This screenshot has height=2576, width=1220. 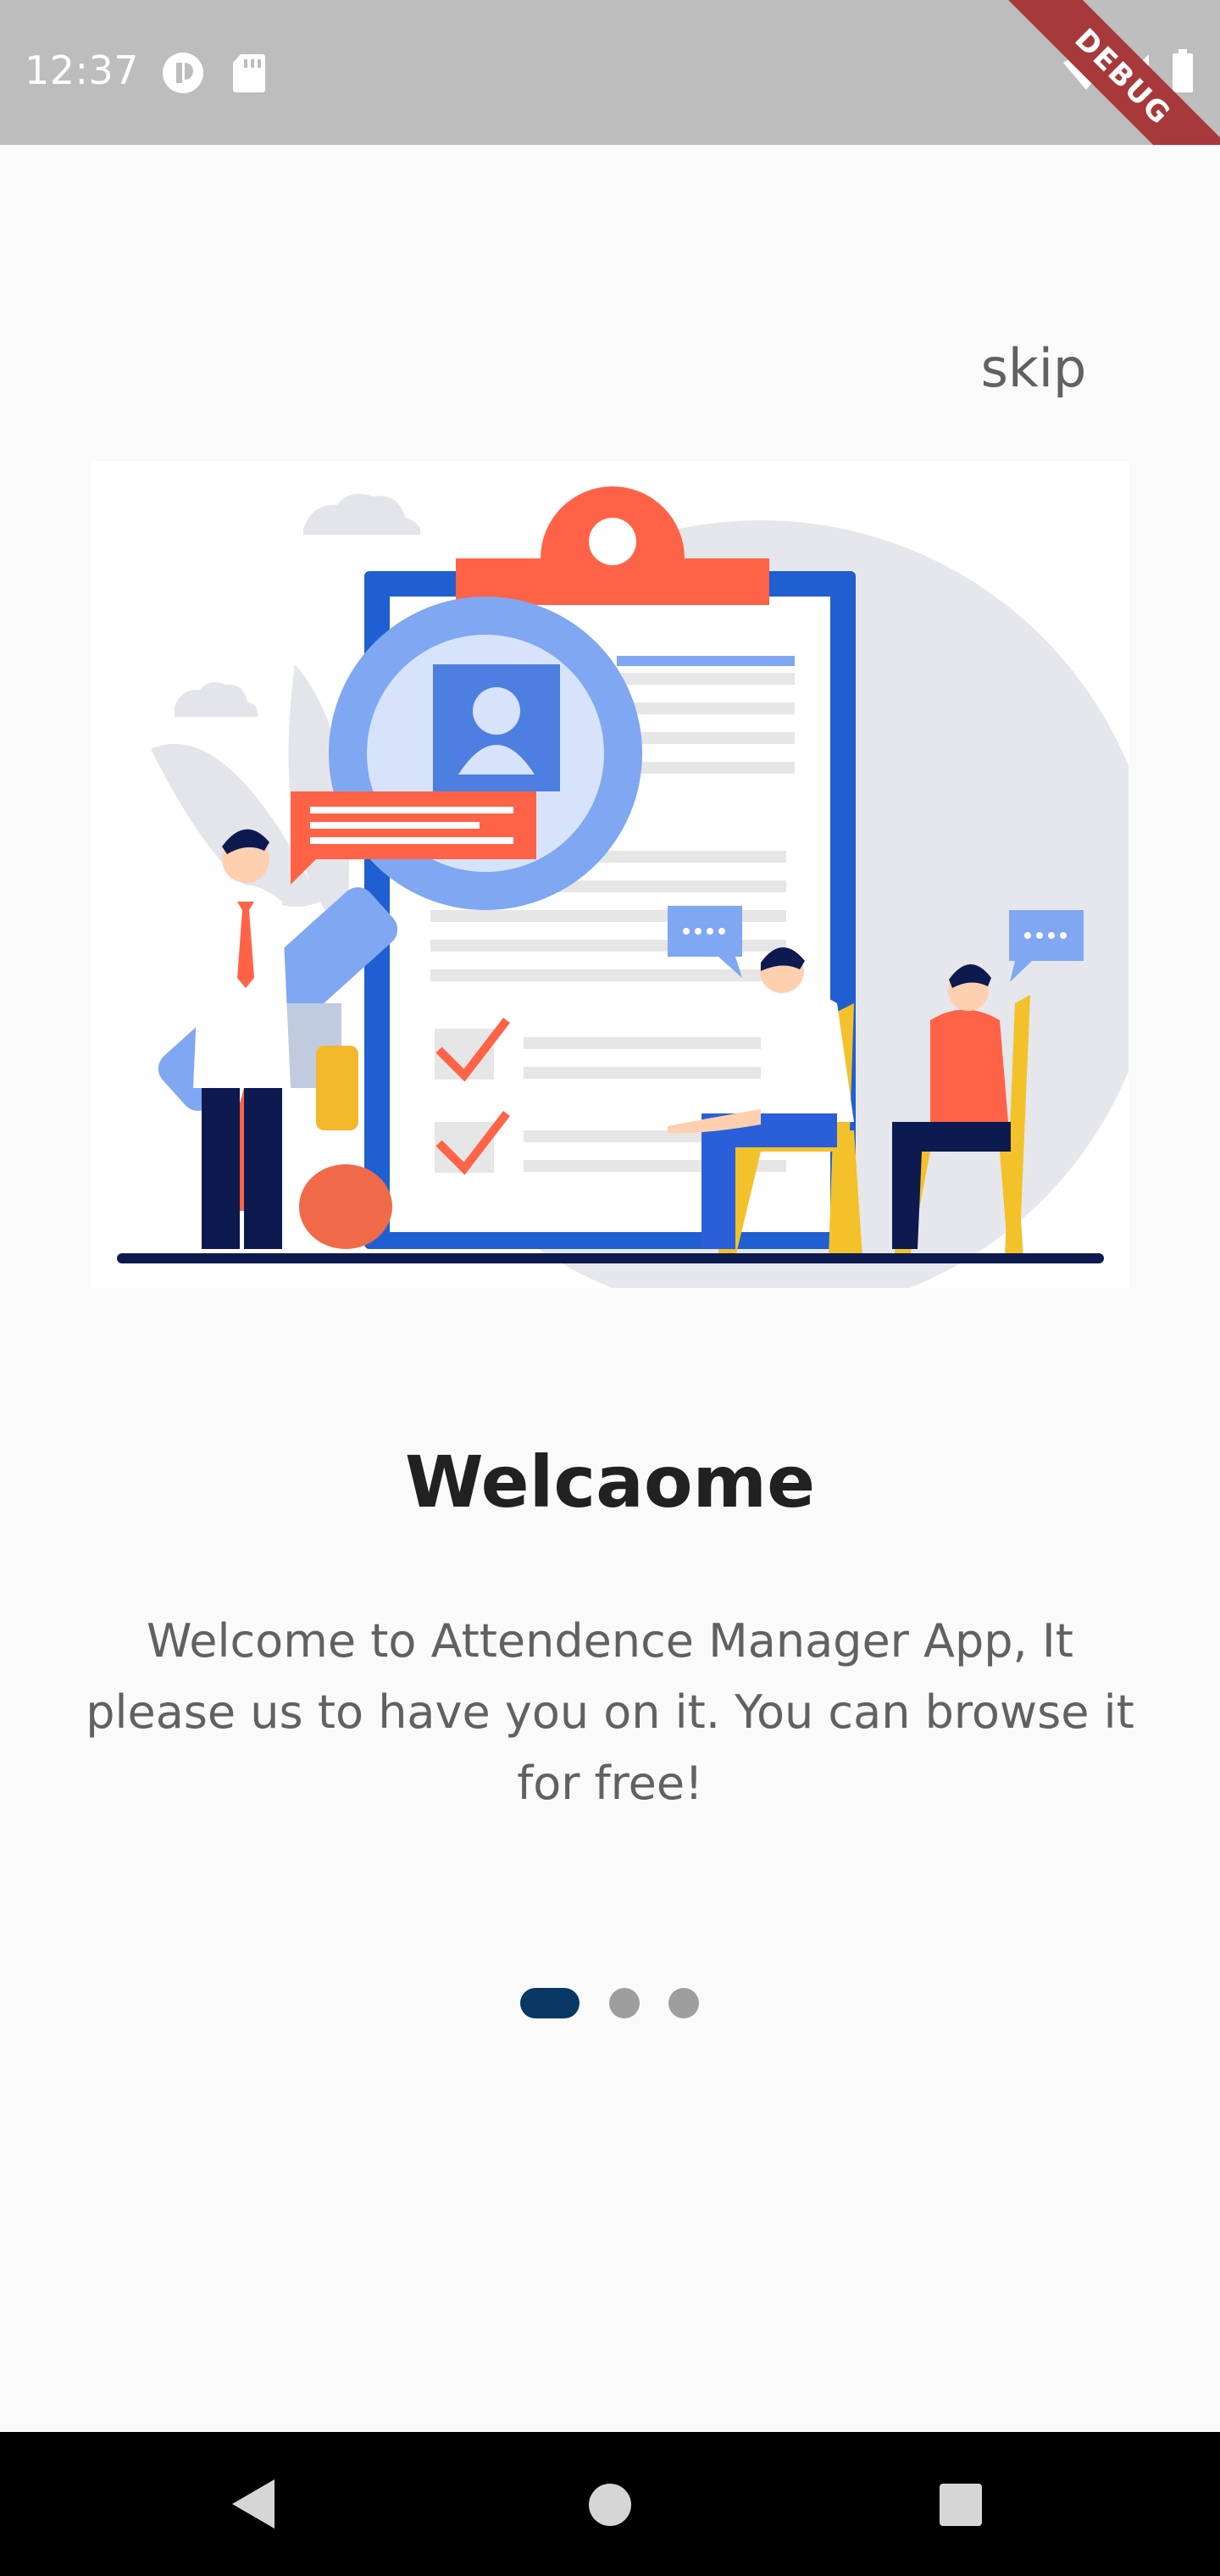 What do you see at coordinates (610, 1482) in the screenshot?
I see `onboarding-title: Welcaome` at bounding box center [610, 1482].